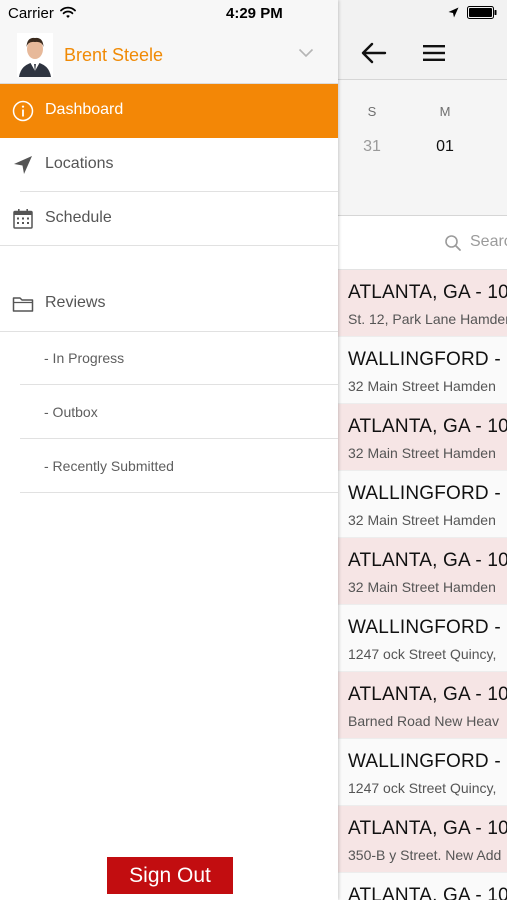 The width and height of the screenshot is (507, 900). What do you see at coordinates (35, 55) in the screenshot?
I see `avatar` at bounding box center [35, 55].